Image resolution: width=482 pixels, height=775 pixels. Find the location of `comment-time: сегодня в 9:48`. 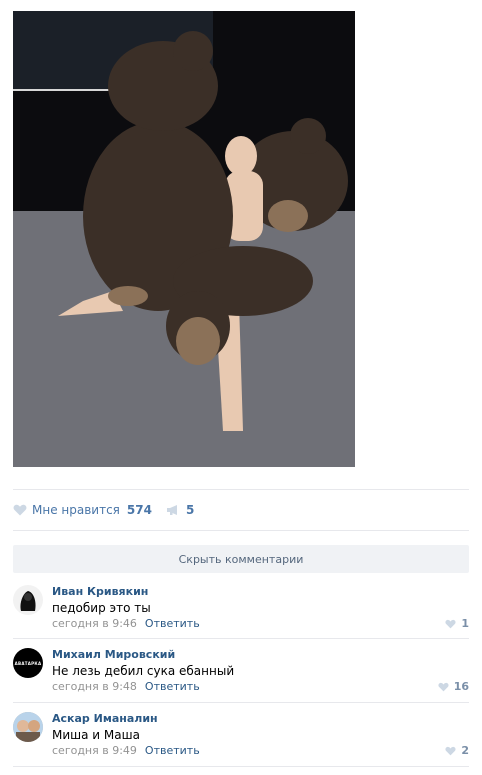

comment-time: сегодня в 9:48 is located at coordinates (94, 686).